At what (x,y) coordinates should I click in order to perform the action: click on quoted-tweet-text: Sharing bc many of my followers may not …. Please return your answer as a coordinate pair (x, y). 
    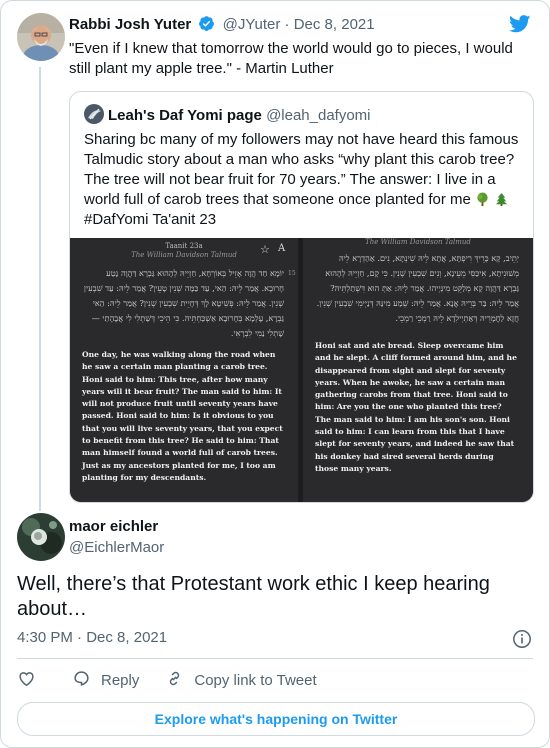
    Looking at the image, I should click on (304, 180).